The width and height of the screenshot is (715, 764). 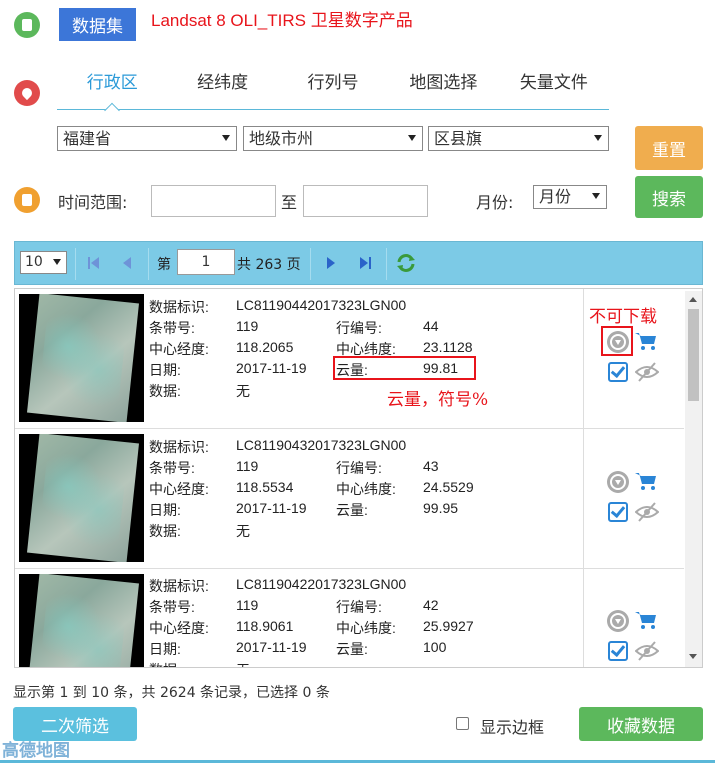 What do you see at coordinates (43, 262) in the screenshot?
I see `page-size-select: 10` at bounding box center [43, 262].